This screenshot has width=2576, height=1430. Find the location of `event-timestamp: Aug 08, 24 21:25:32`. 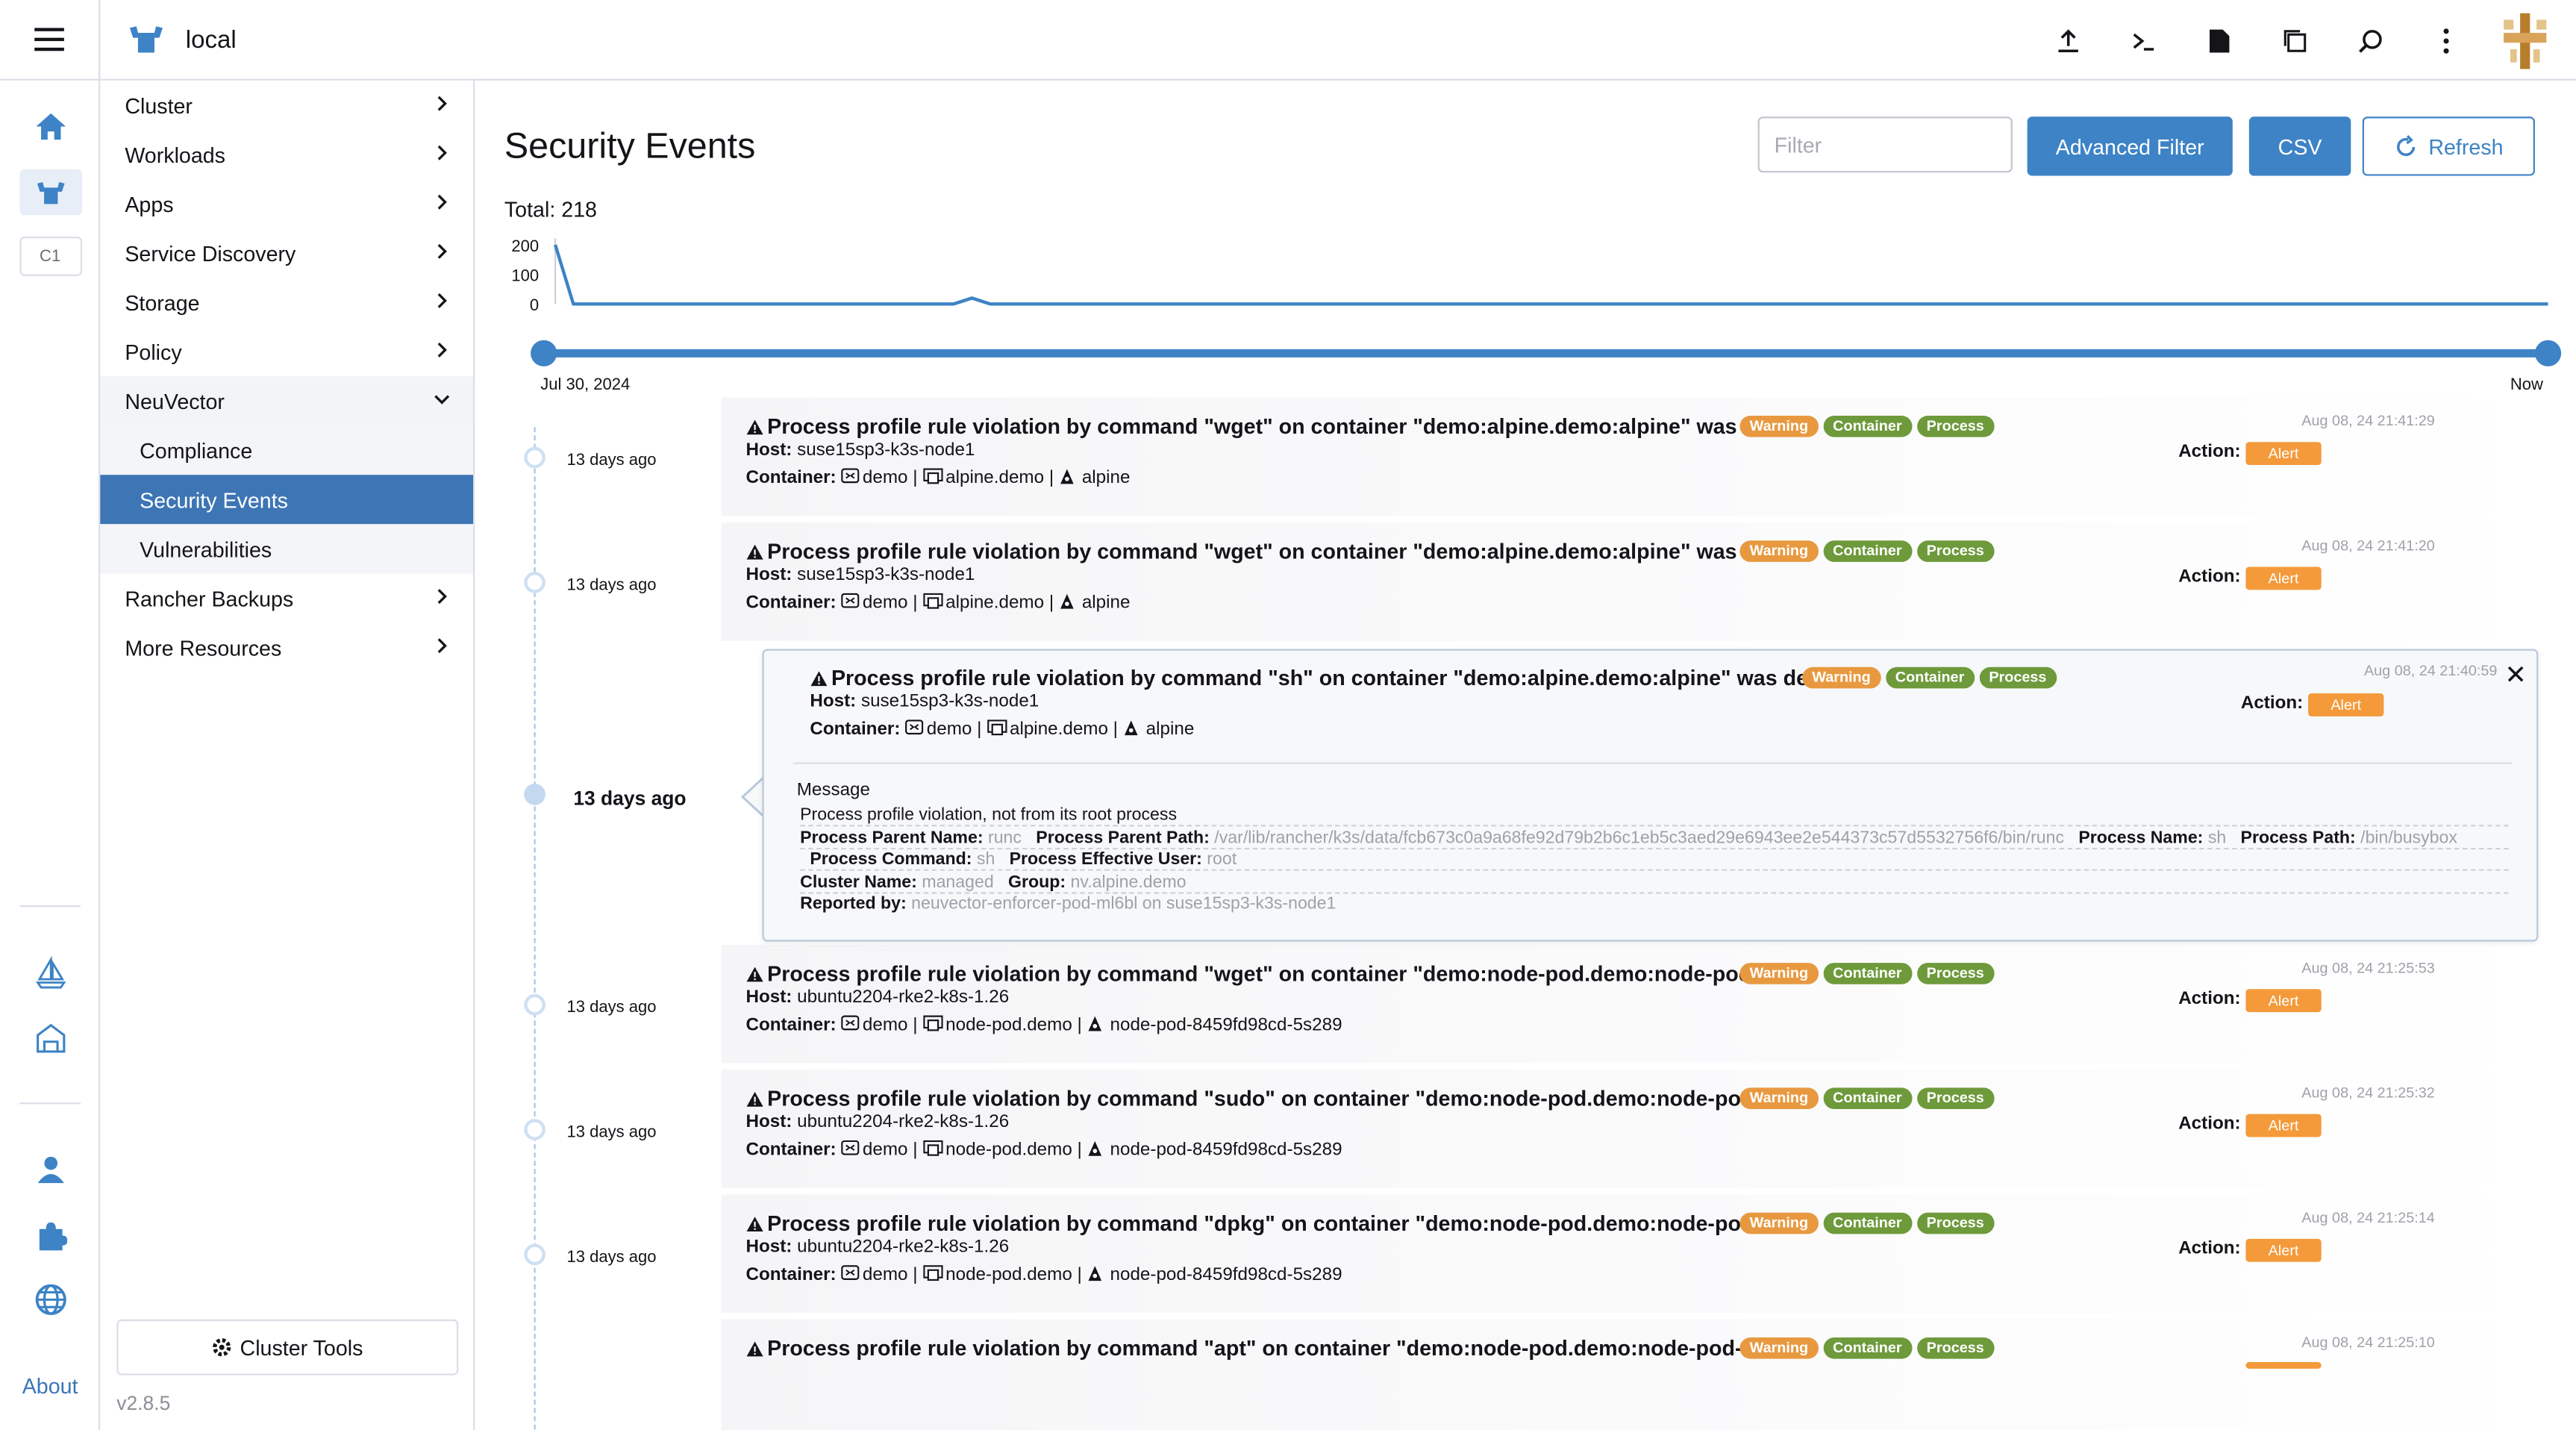

event-timestamp: Aug 08, 24 21:25:32 is located at coordinates (2368, 1093).